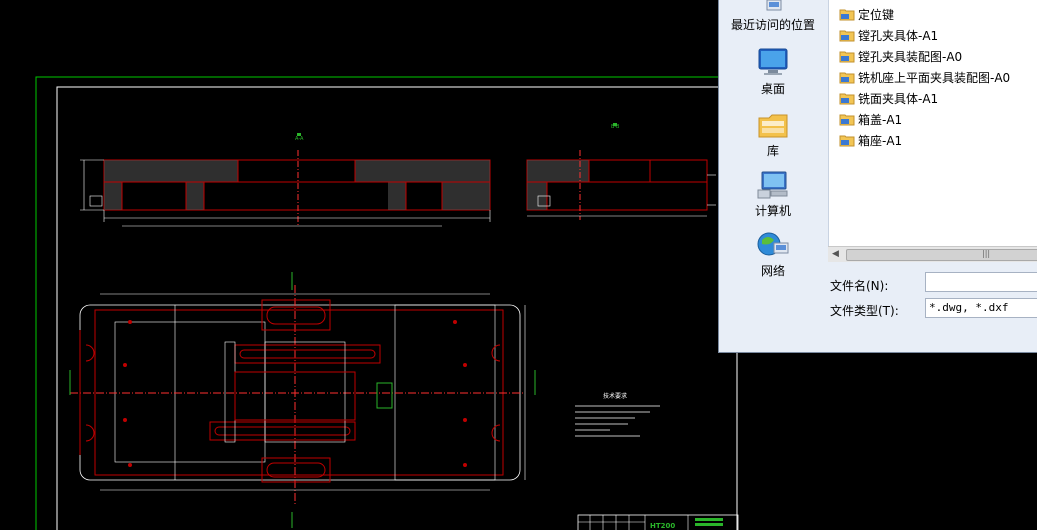 This screenshot has width=1037, height=530. I want to click on technical-requirements-notes: 技术要求, so click(617, 414).